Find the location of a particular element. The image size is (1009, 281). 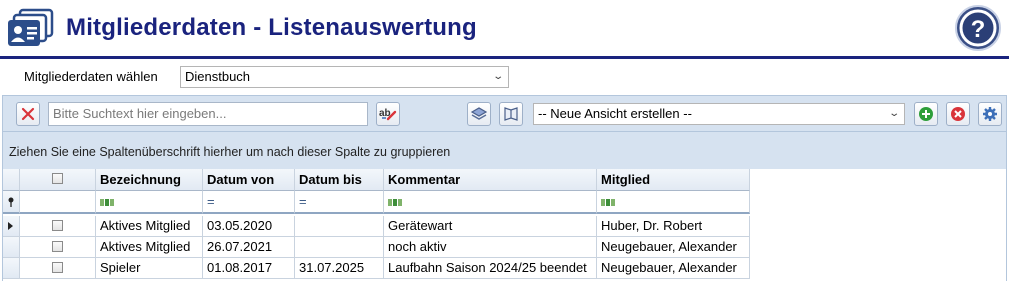

cell-bezeichnung: Spieler is located at coordinates (149, 268).